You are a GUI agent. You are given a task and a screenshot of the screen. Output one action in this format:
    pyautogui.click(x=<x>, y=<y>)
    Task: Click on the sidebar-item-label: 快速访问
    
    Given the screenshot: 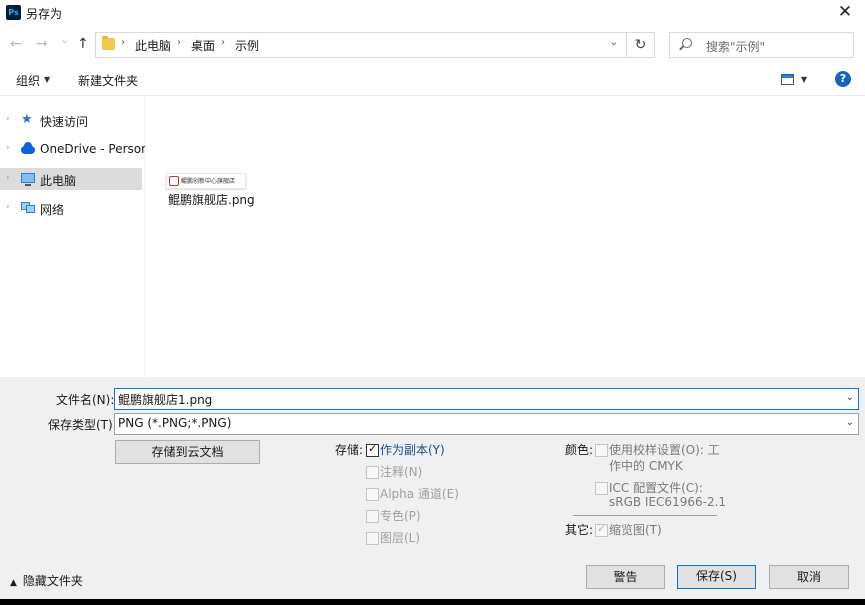 What is the action you would take?
    pyautogui.click(x=64, y=122)
    